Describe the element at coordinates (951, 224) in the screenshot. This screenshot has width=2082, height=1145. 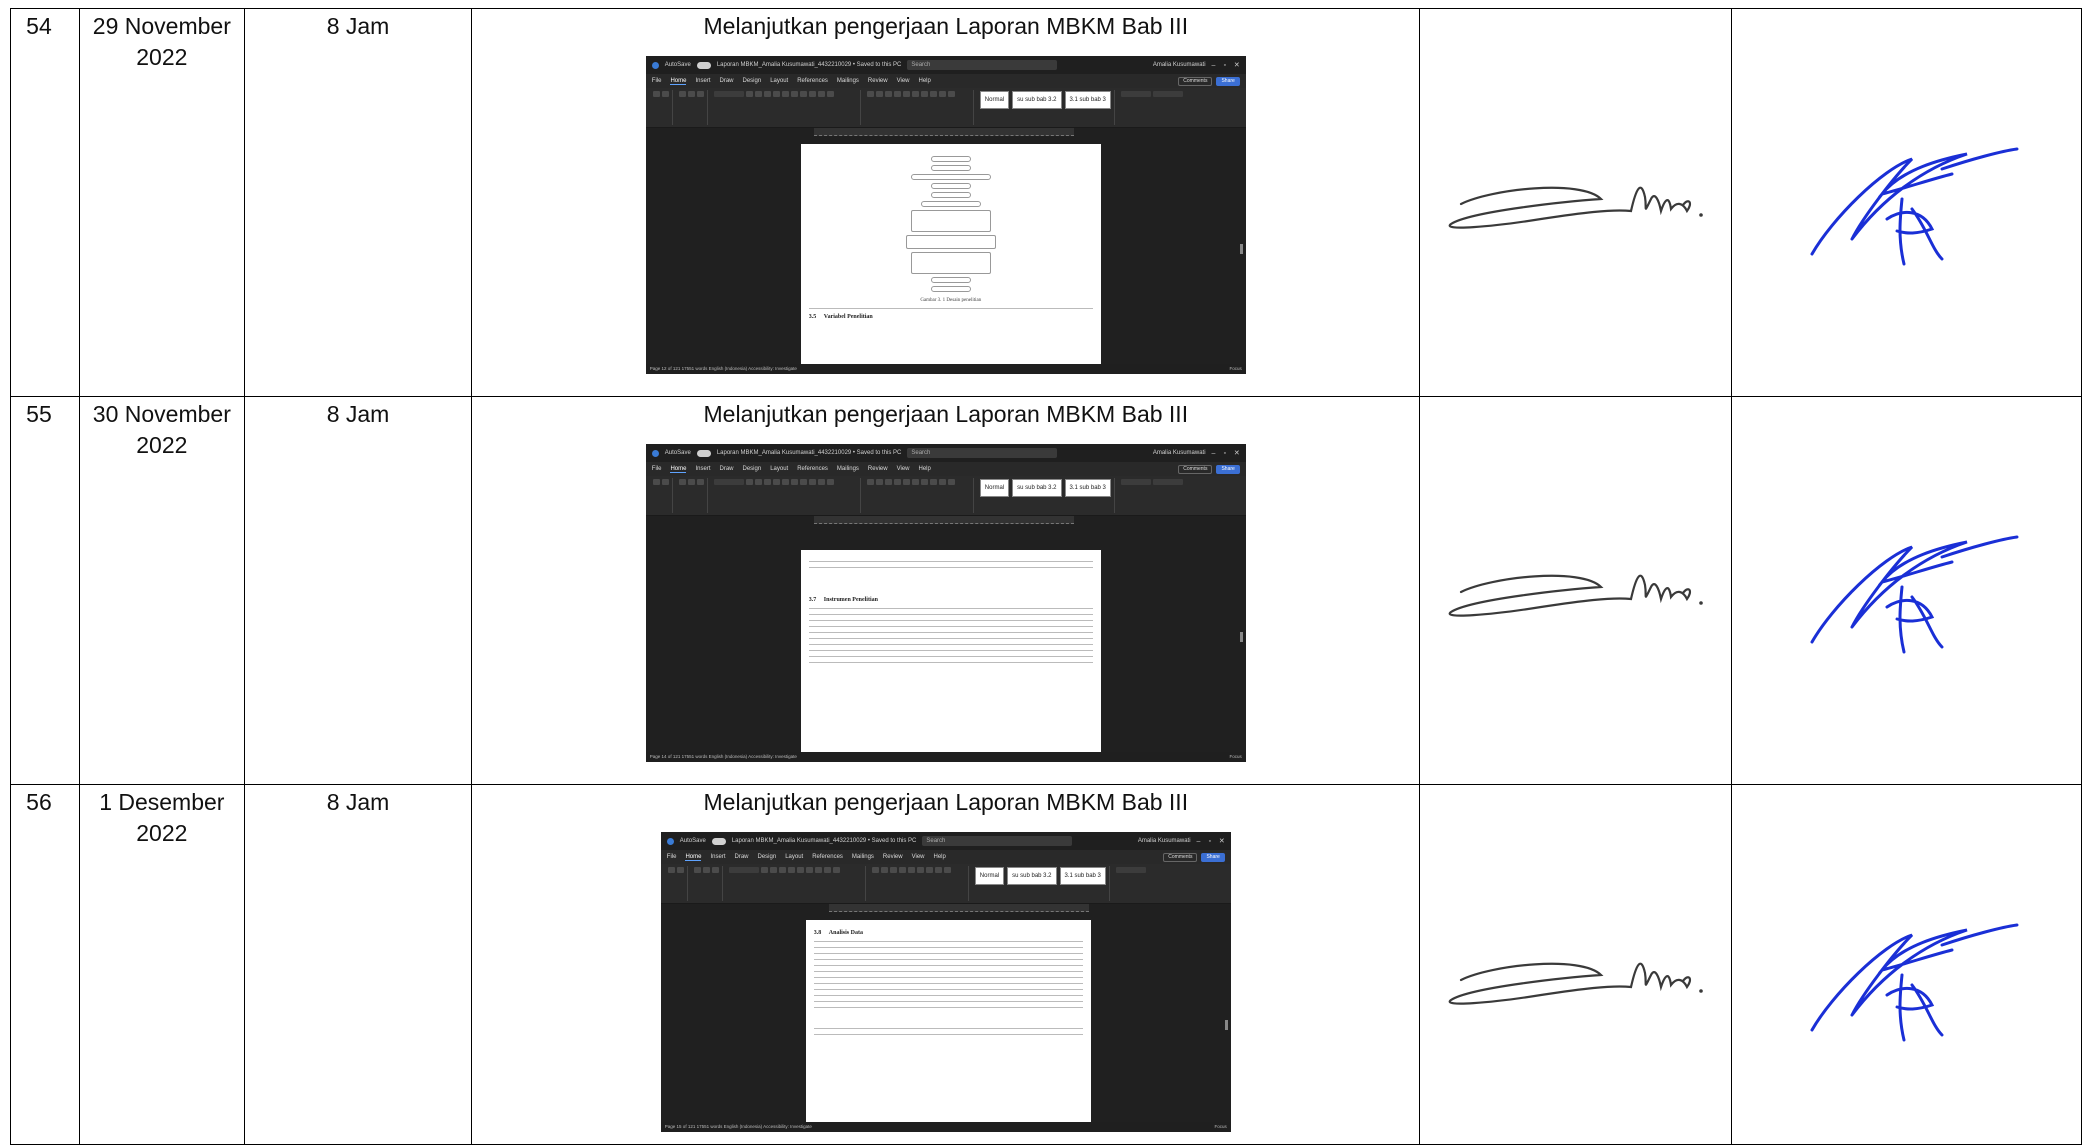
I see `flowchart` at that location.